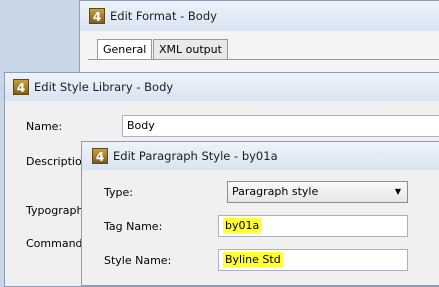  Describe the element at coordinates (253, 259) in the screenshot. I see `style-name-value: Byline Std` at that location.